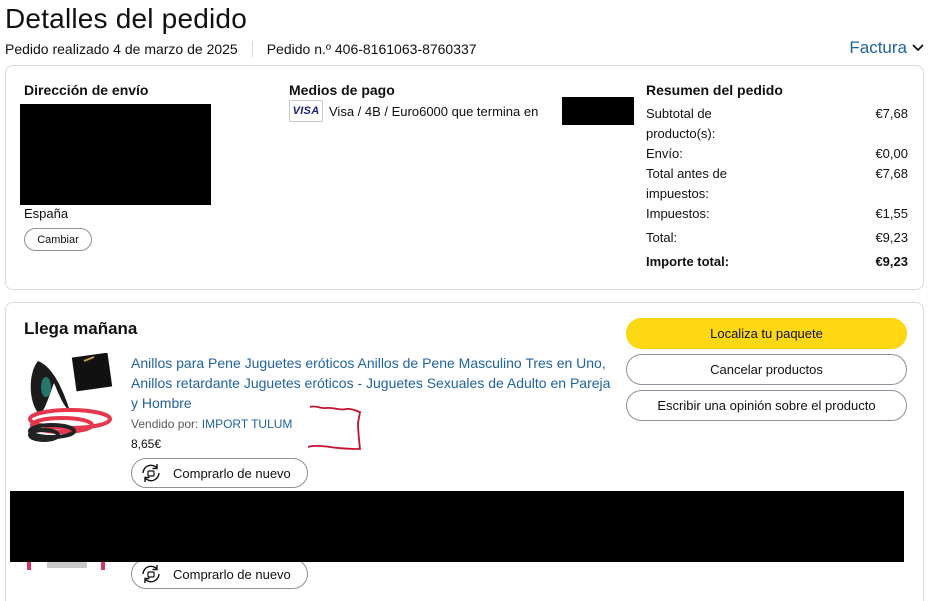  What do you see at coordinates (146, 444) in the screenshot?
I see `product-price: 8,65€` at bounding box center [146, 444].